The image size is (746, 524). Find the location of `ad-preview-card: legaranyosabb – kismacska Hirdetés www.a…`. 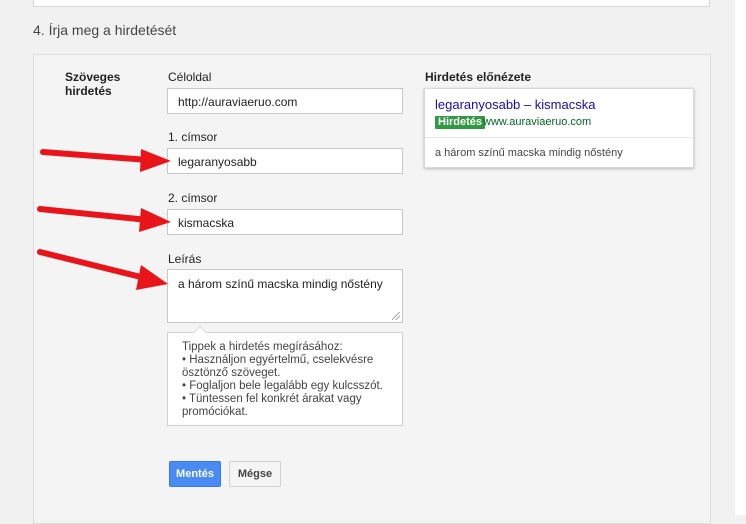

ad-preview-card: legaranyosabb – kismacska Hirdetés www.a… is located at coordinates (559, 128).